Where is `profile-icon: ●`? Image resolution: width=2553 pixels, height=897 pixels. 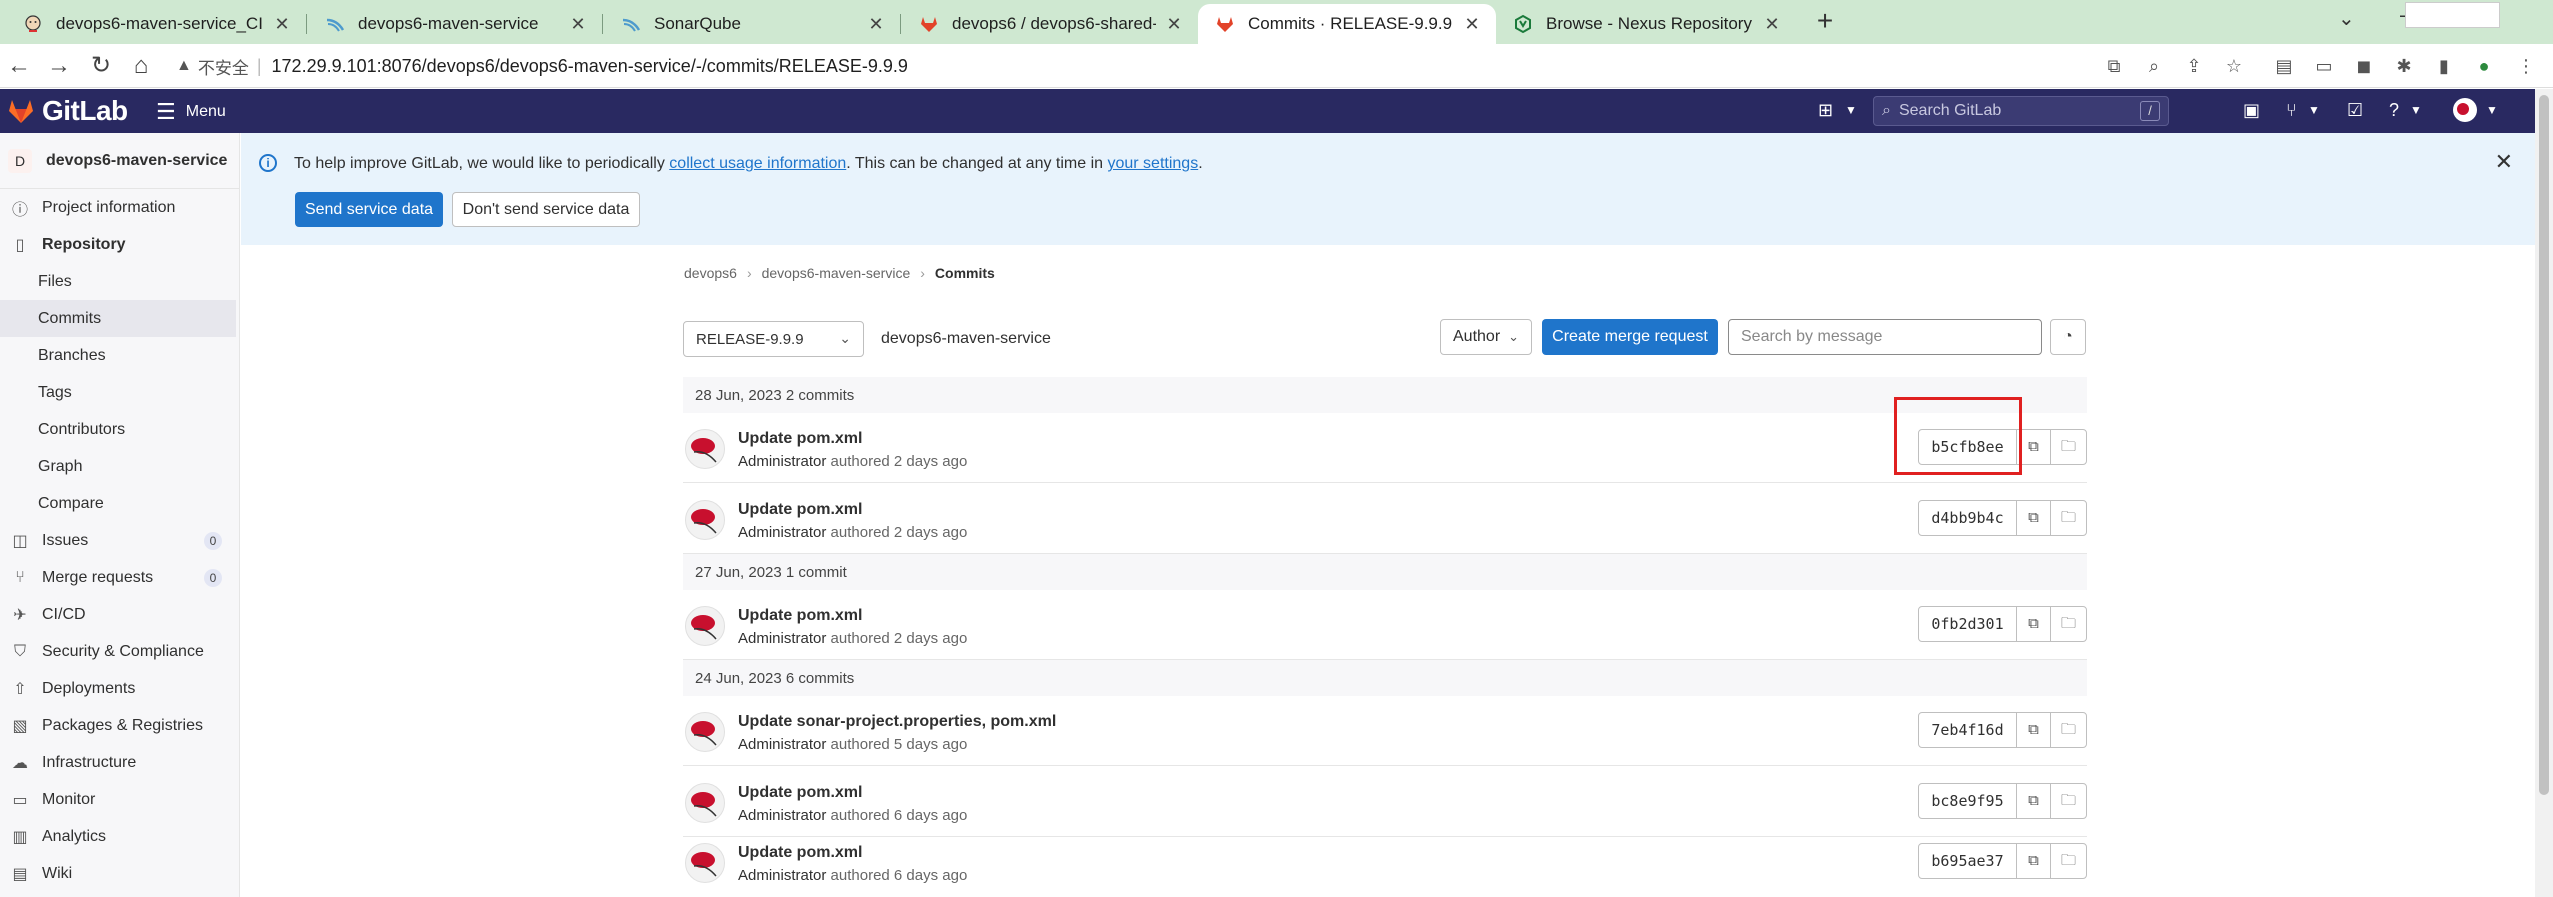
profile-icon: ● is located at coordinates (2484, 66).